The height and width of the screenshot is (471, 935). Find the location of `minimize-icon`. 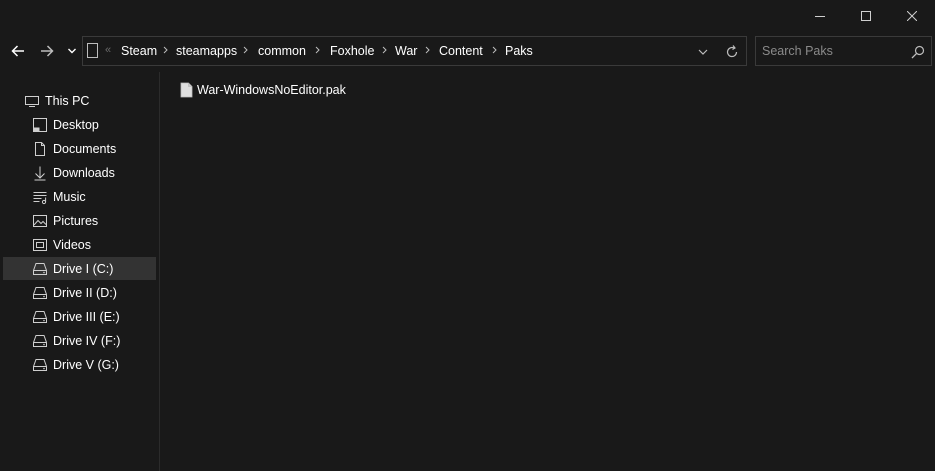

minimize-icon is located at coordinates (820, 16).